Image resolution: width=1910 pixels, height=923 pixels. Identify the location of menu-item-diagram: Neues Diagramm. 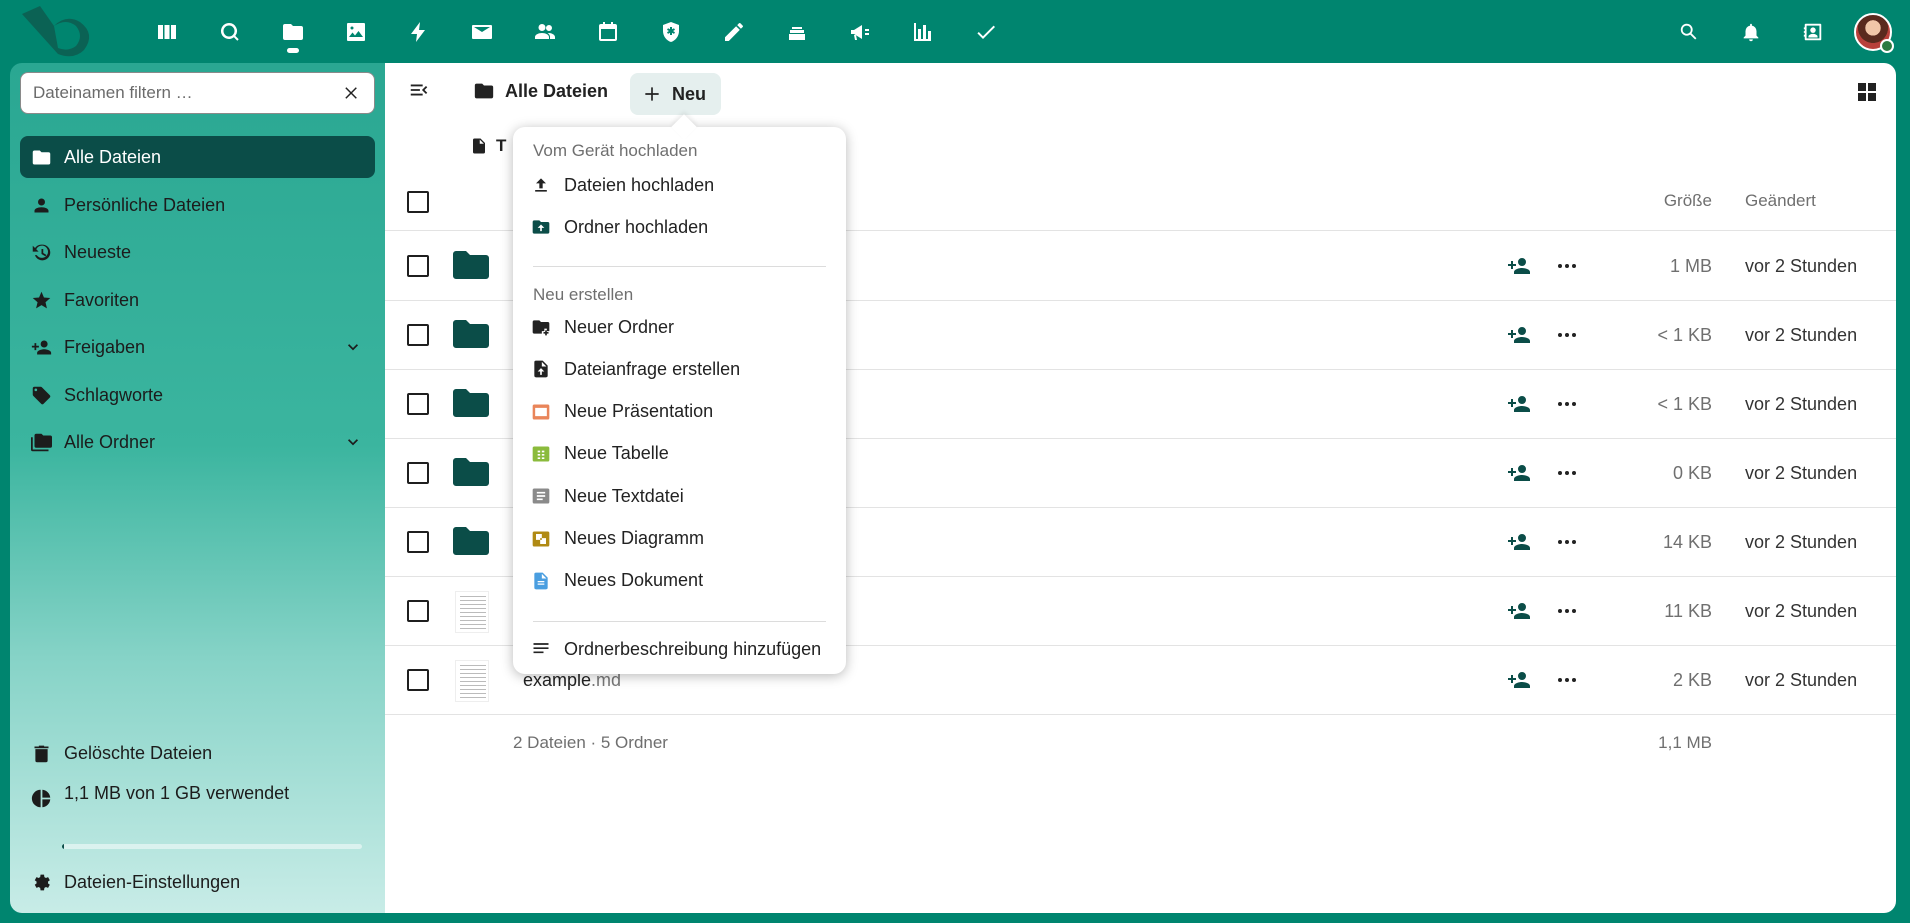
(679, 539).